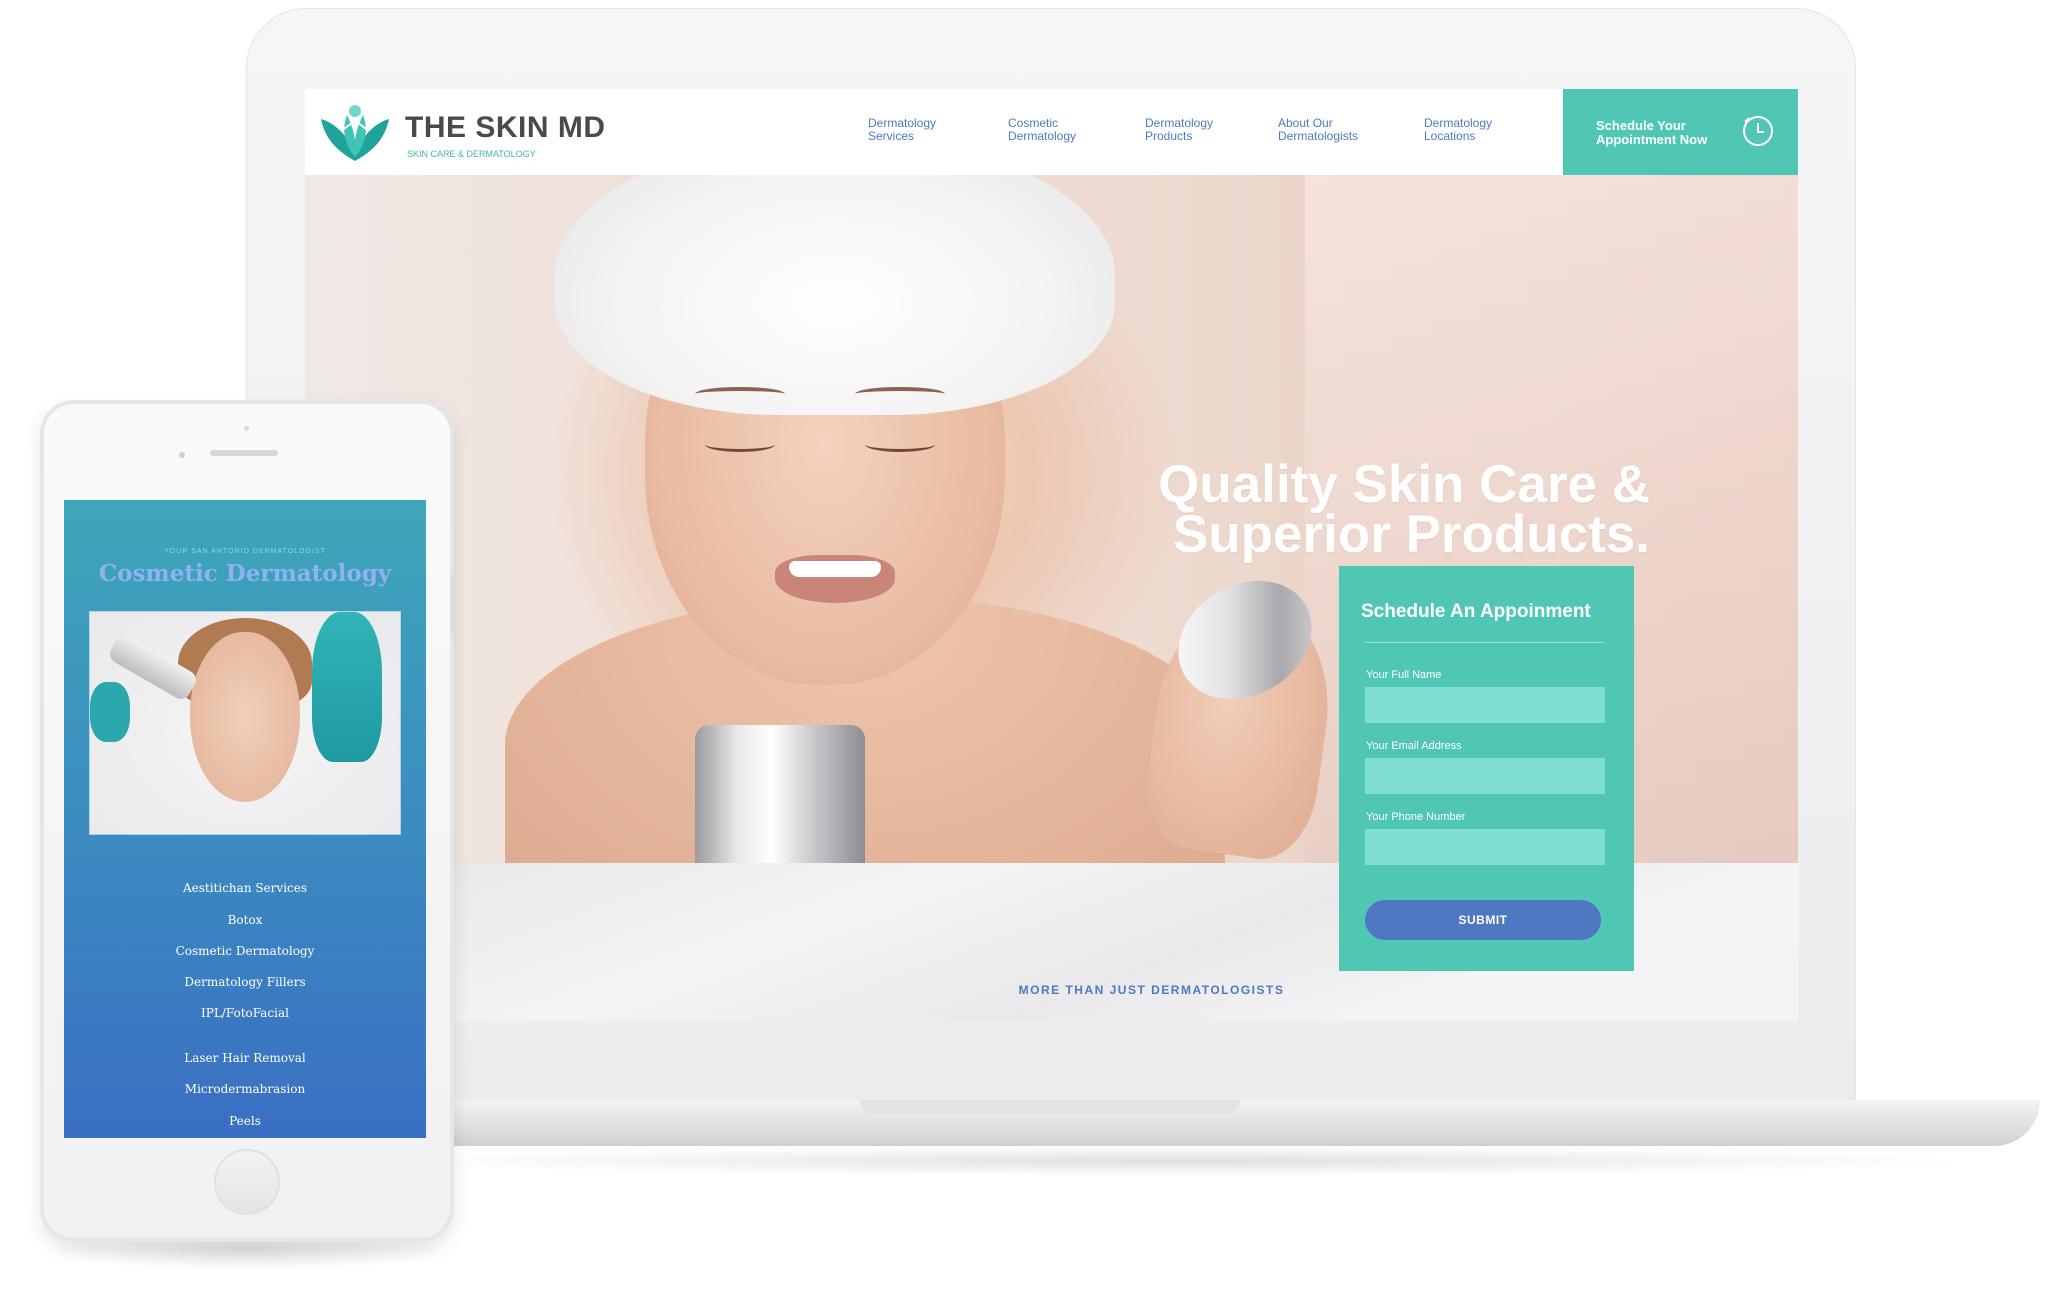 The width and height of the screenshot is (2071, 1301). What do you see at coordinates (780, 794) in the screenshot?
I see `cream-jar` at bounding box center [780, 794].